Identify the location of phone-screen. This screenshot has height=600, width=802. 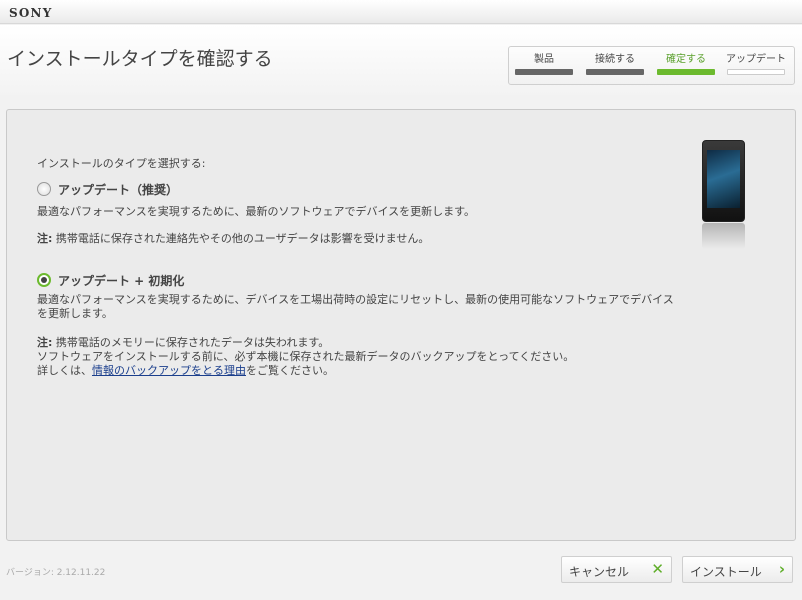
(723, 179).